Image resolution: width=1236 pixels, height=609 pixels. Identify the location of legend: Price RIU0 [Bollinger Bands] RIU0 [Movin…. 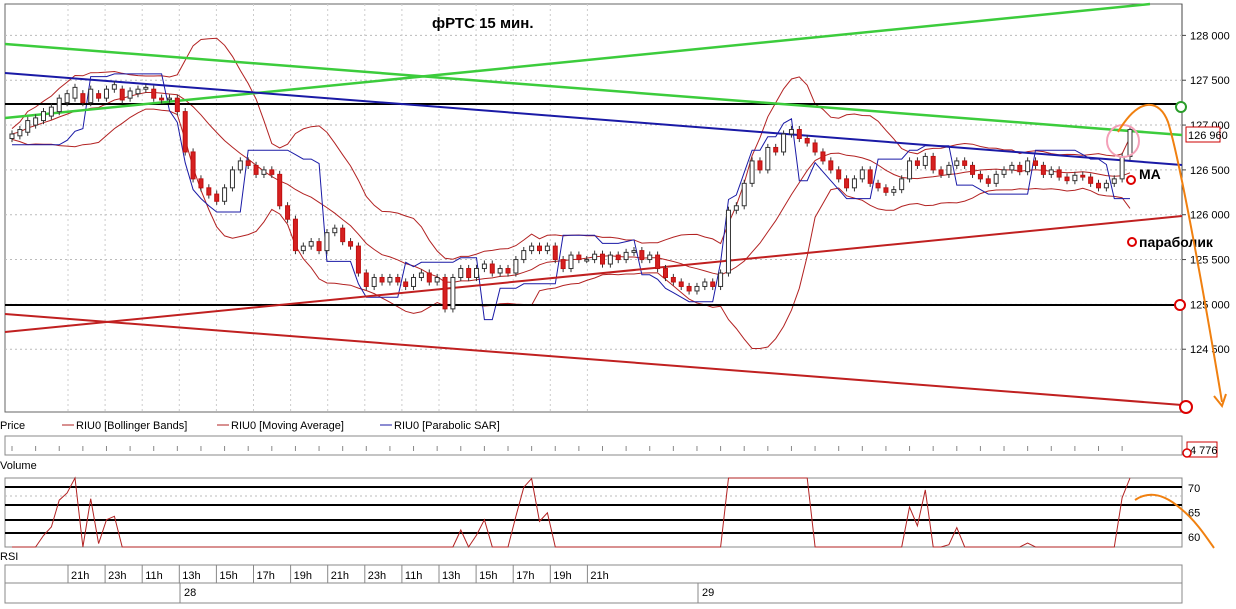
(250, 426).